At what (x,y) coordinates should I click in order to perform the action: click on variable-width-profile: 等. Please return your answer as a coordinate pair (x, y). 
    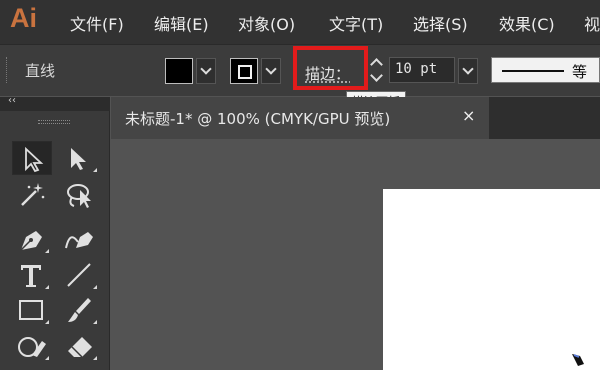
    Looking at the image, I should click on (545, 70).